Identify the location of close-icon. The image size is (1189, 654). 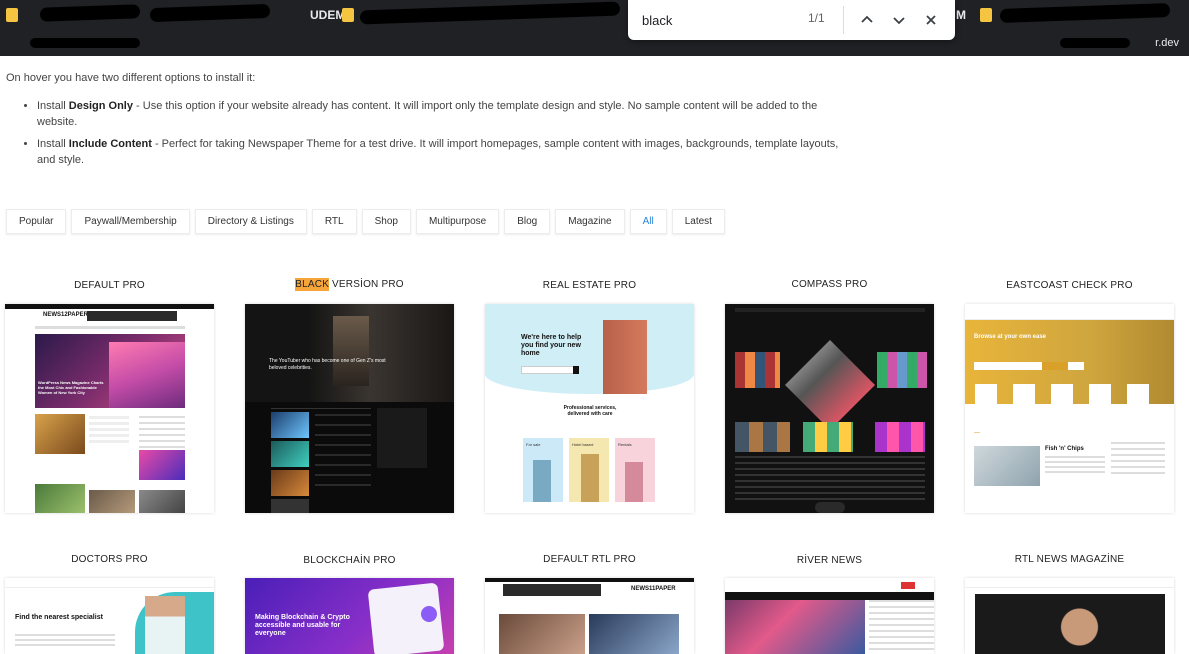
(931, 20).